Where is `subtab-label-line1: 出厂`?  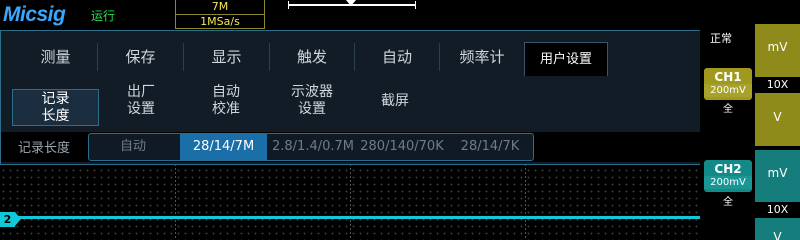
subtab-label-line1: 出厂 is located at coordinates (141, 92).